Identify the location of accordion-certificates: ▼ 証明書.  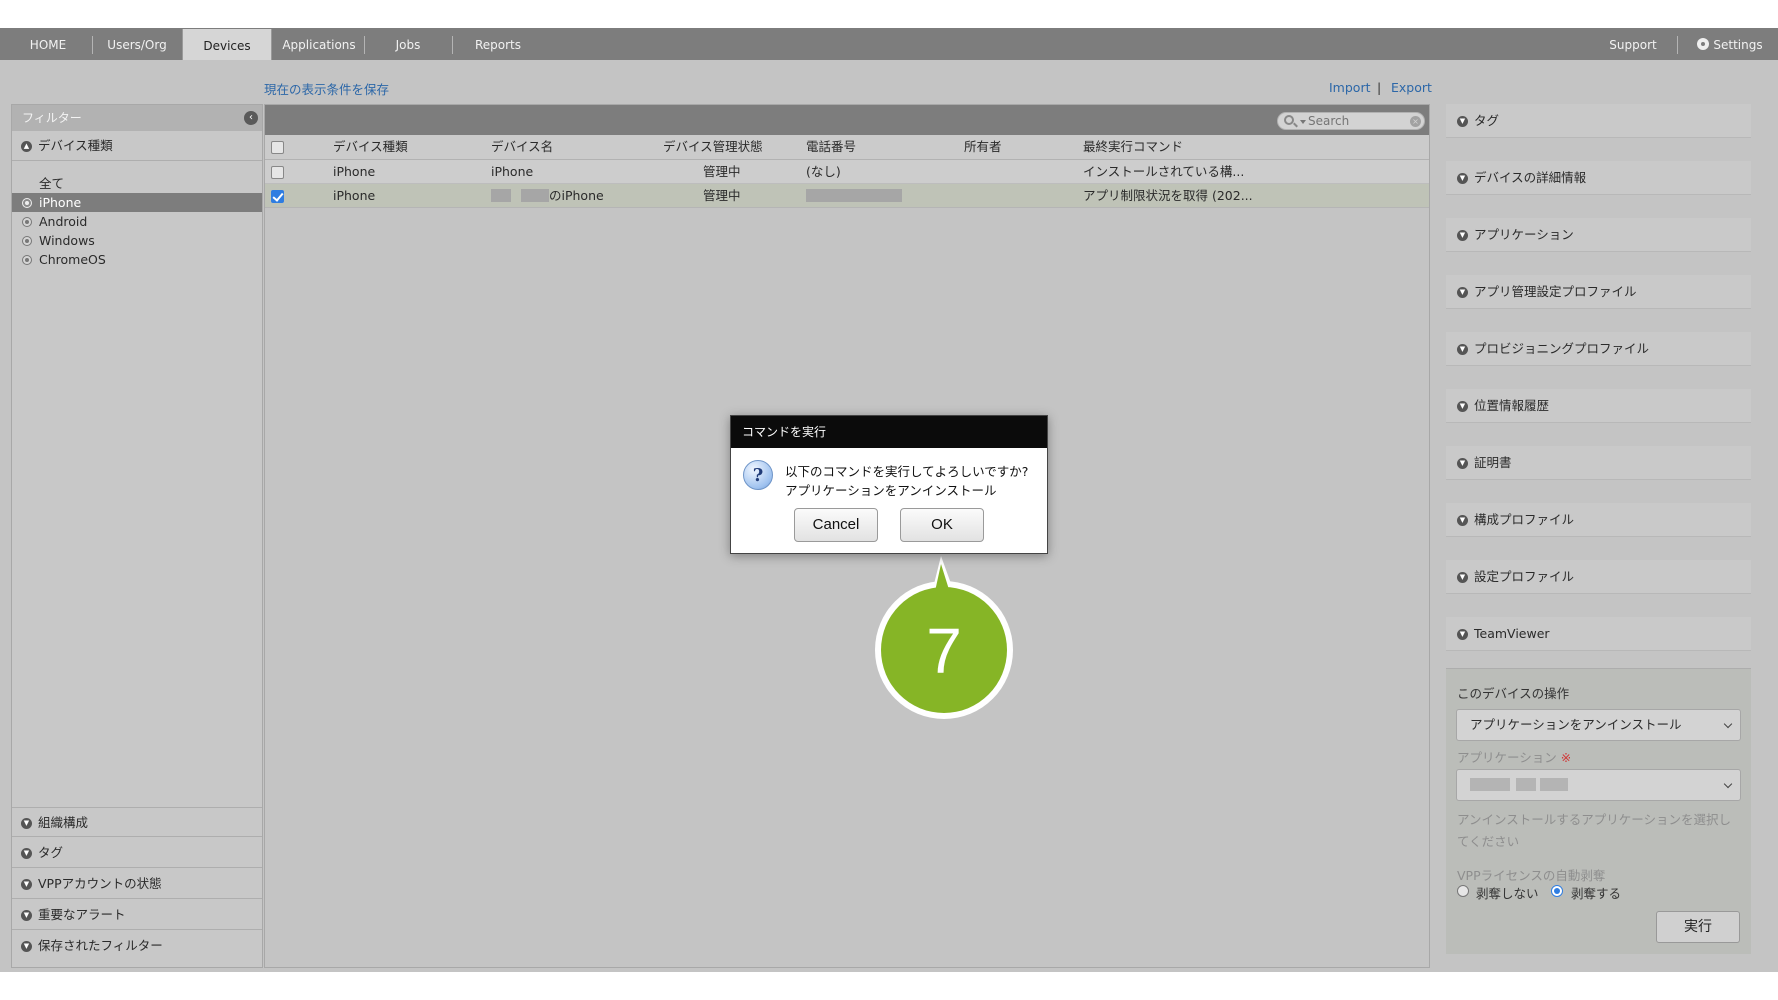
(1598, 463).